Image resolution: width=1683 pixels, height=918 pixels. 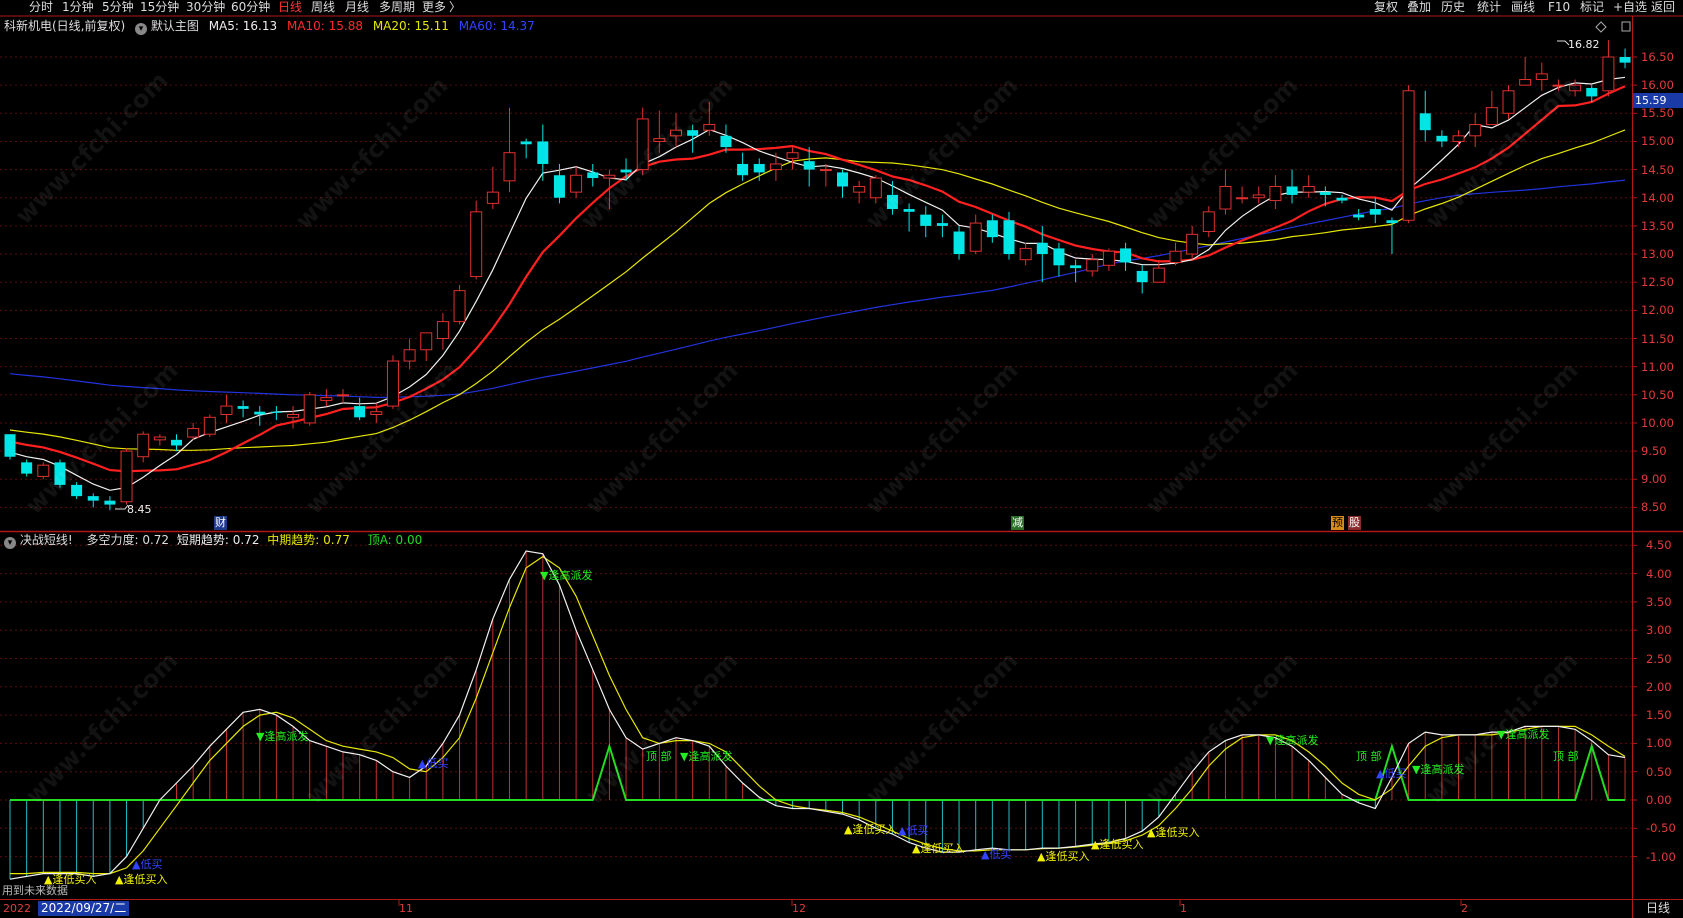 I want to click on ma10-value: MA10: 15.88, so click(x=324, y=26).